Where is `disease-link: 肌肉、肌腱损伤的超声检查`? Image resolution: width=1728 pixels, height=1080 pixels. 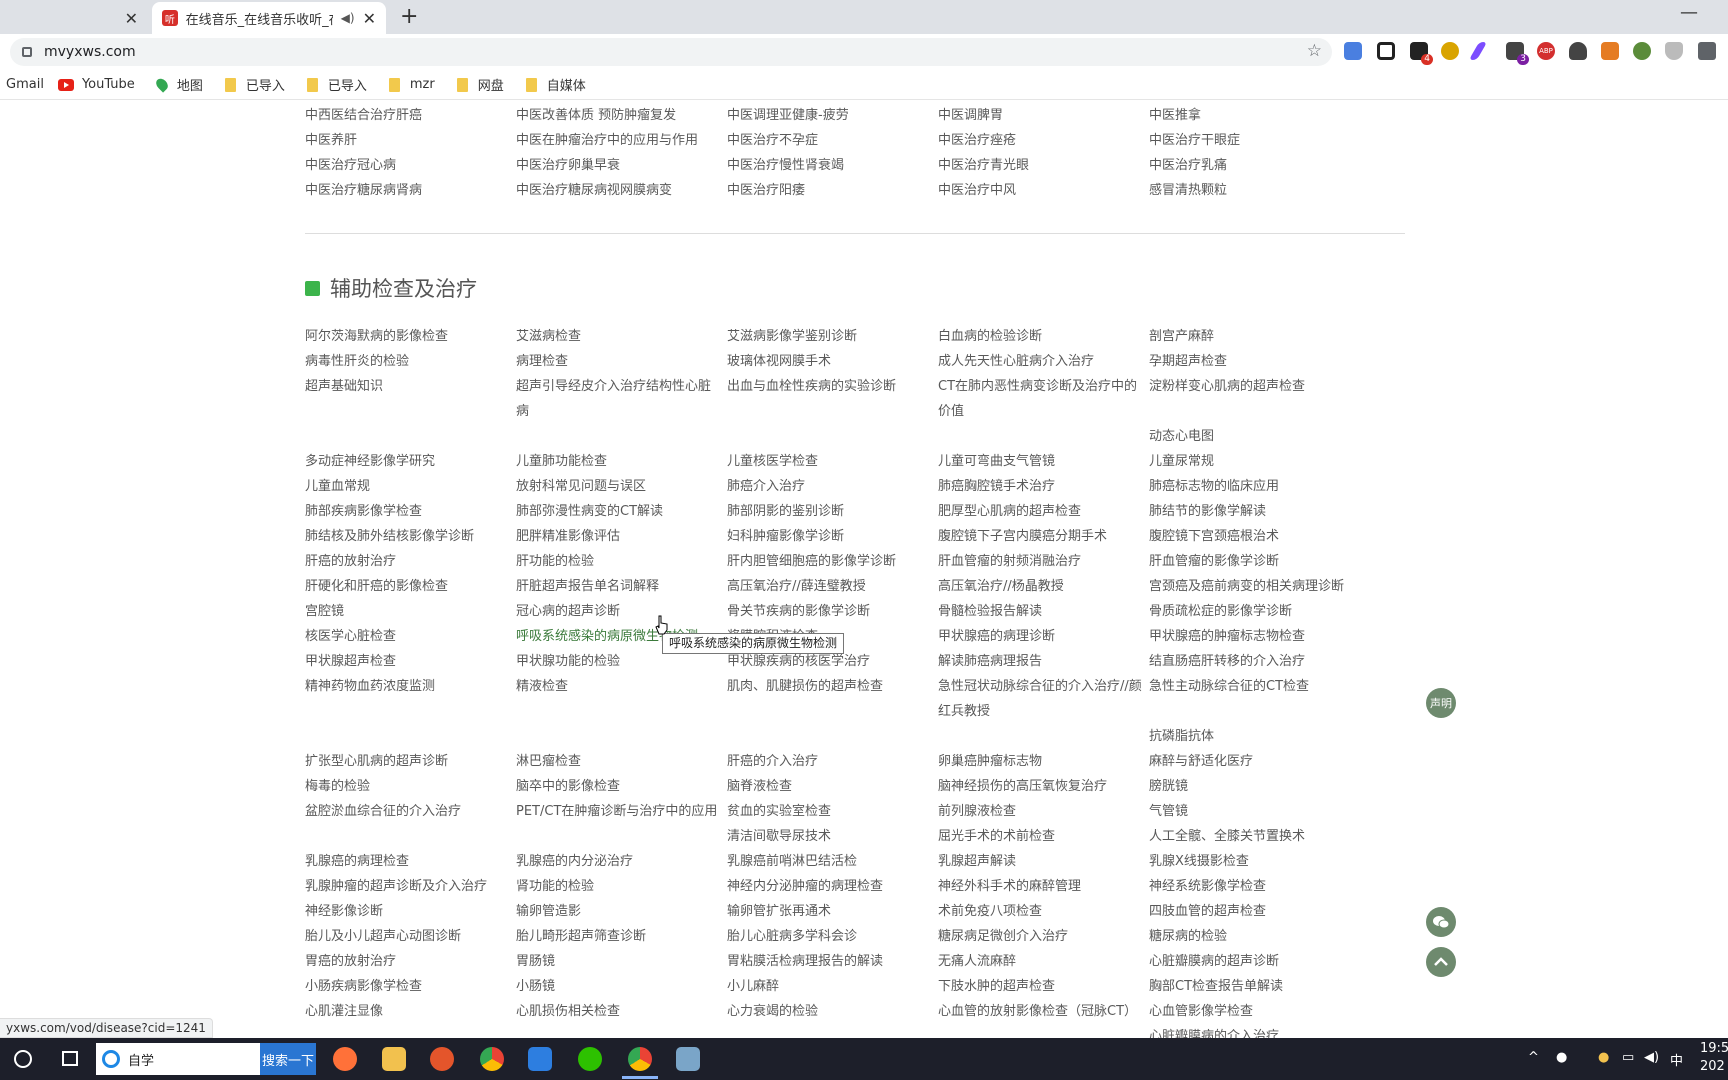
disease-link: 肌肉、肌腱损伤的超声检查 is located at coordinates (832, 699).